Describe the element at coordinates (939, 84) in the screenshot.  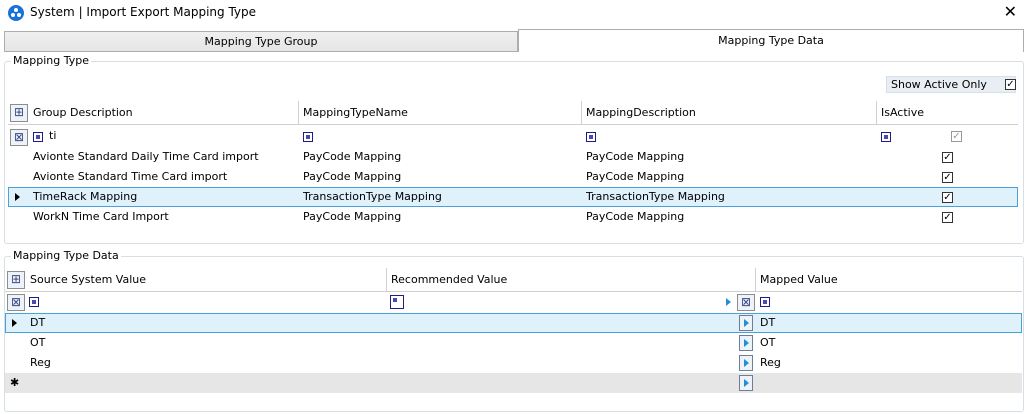
I see `show-active-label: Show Active Only` at that location.